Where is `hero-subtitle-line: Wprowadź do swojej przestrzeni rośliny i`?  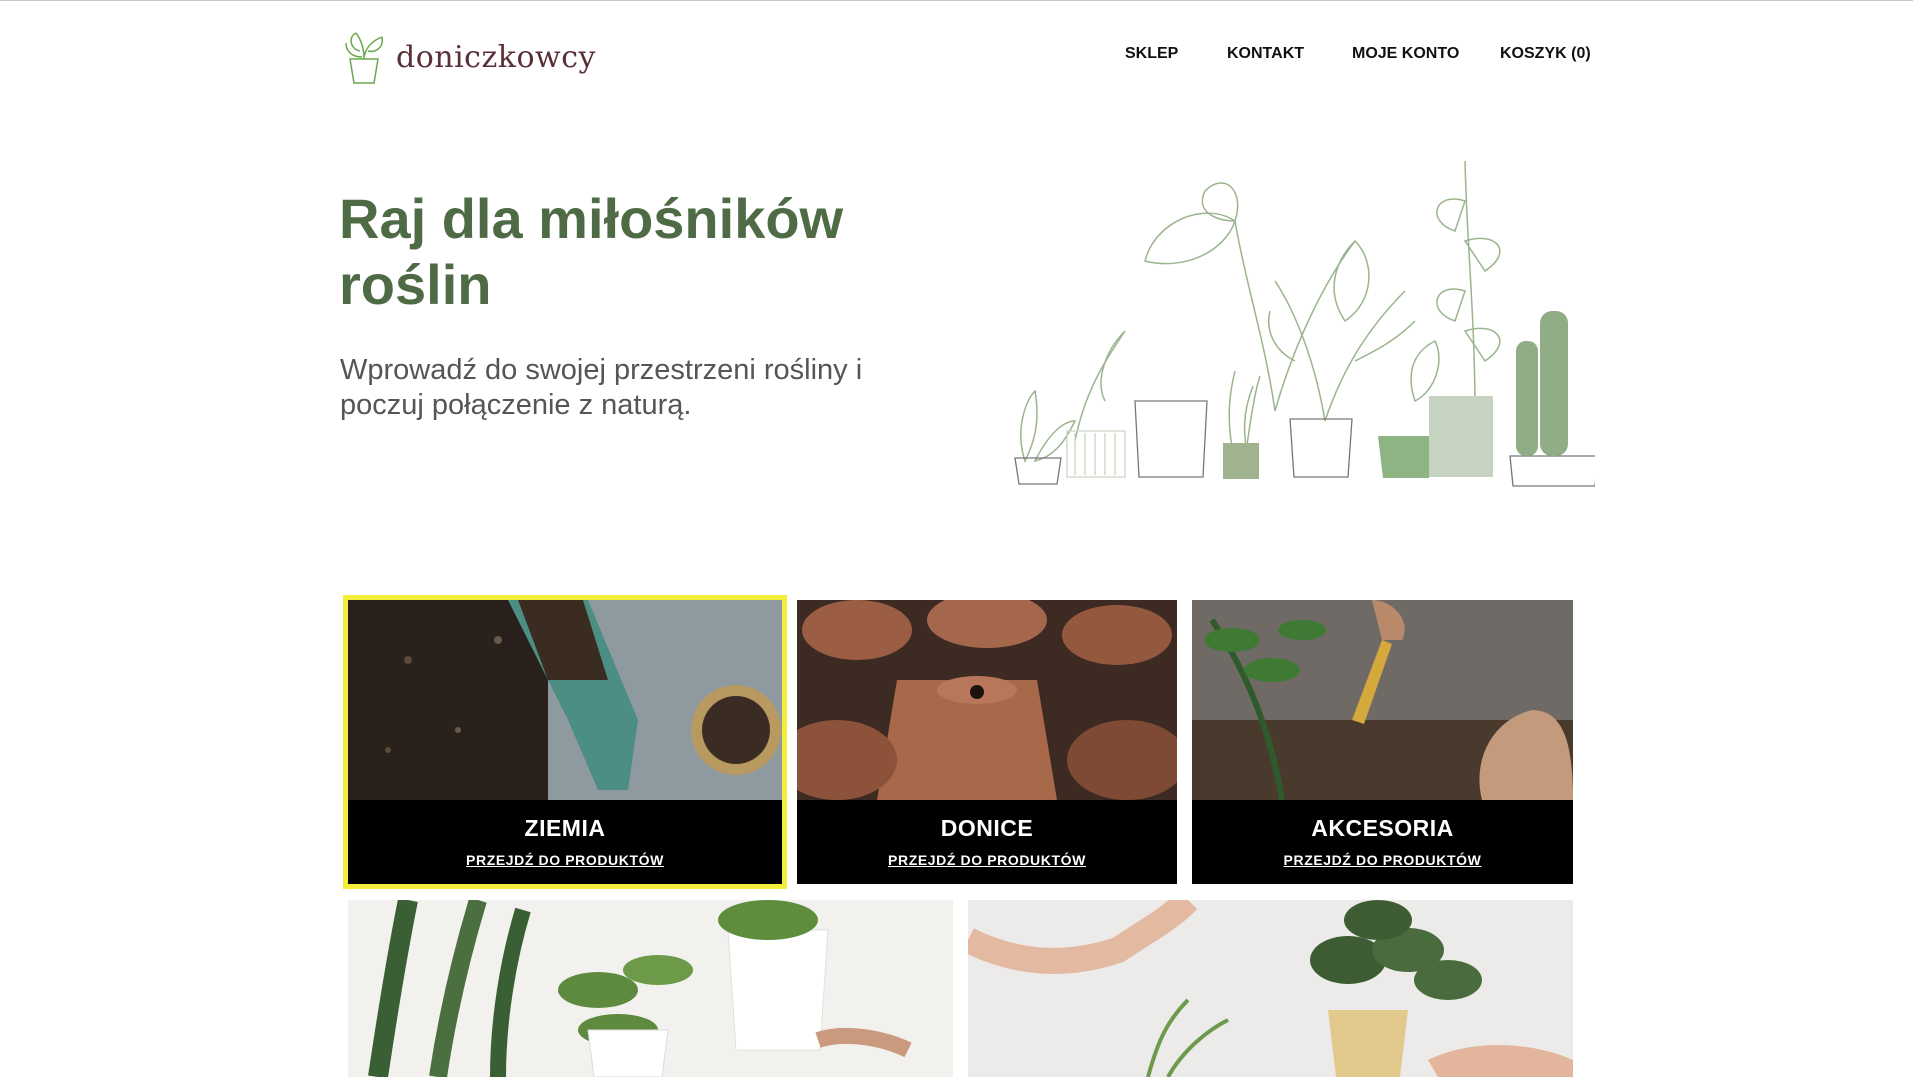
hero-subtitle-line: Wprowadź do swojej przestrzeni rośliny i is located at coordinates (601, 370).